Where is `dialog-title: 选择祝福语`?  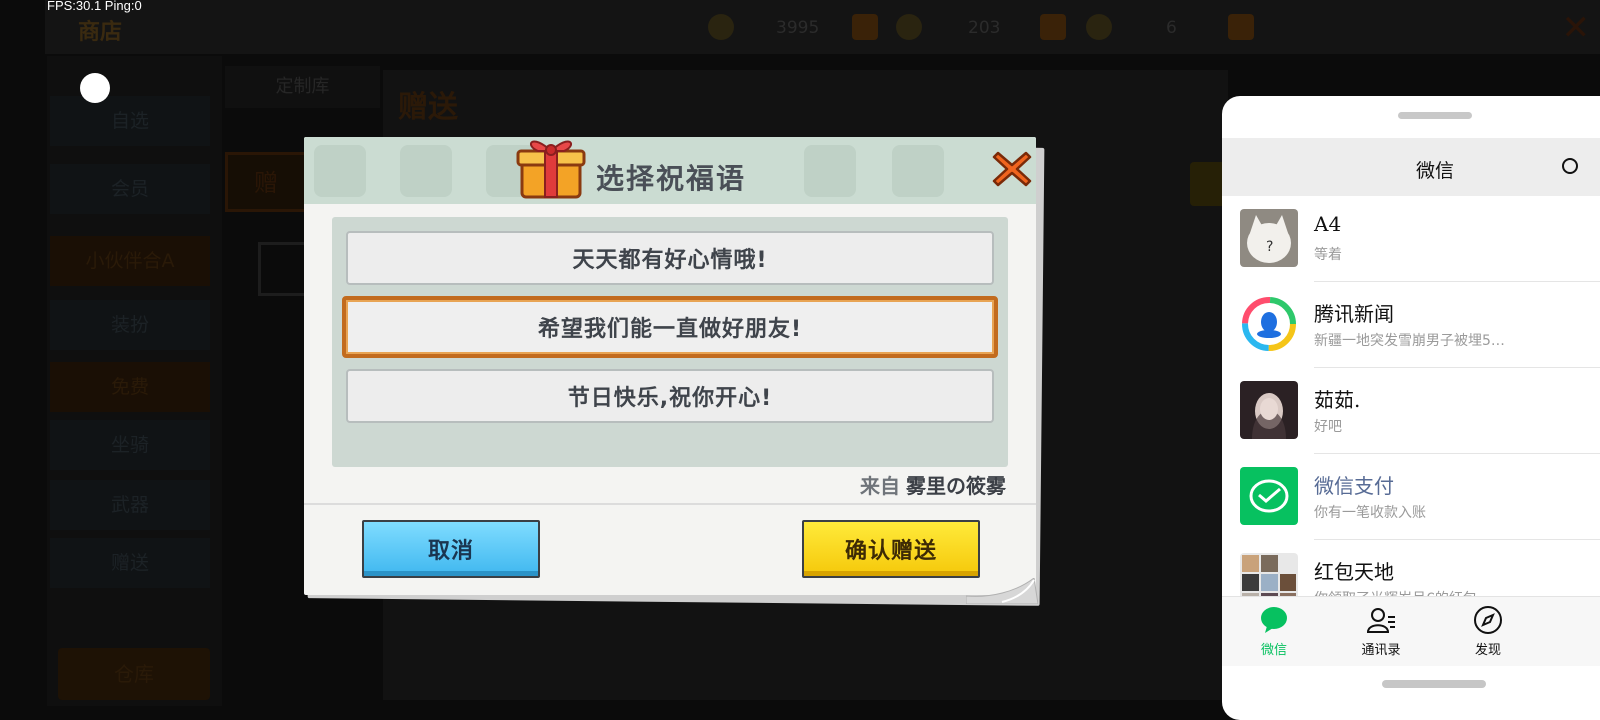 dialog-title: 选择祝福语 is located at coordinates (671, 178).